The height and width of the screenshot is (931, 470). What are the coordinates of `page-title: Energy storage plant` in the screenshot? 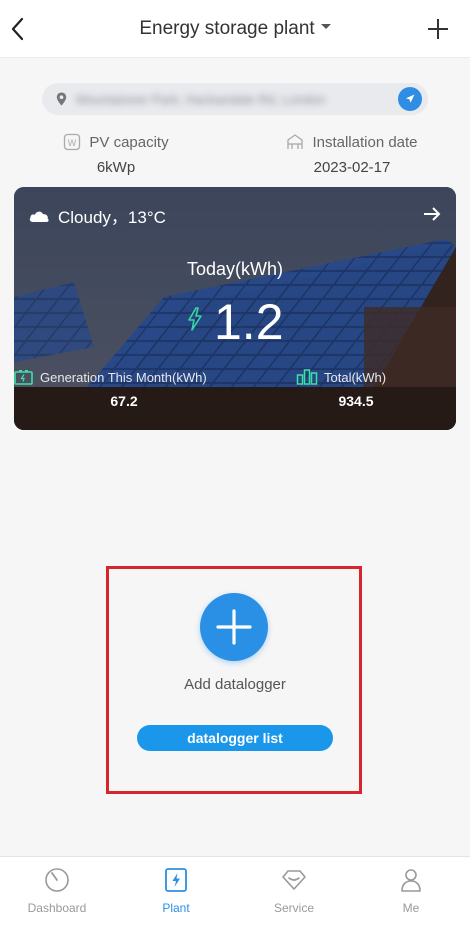 It's located at (227, 28).